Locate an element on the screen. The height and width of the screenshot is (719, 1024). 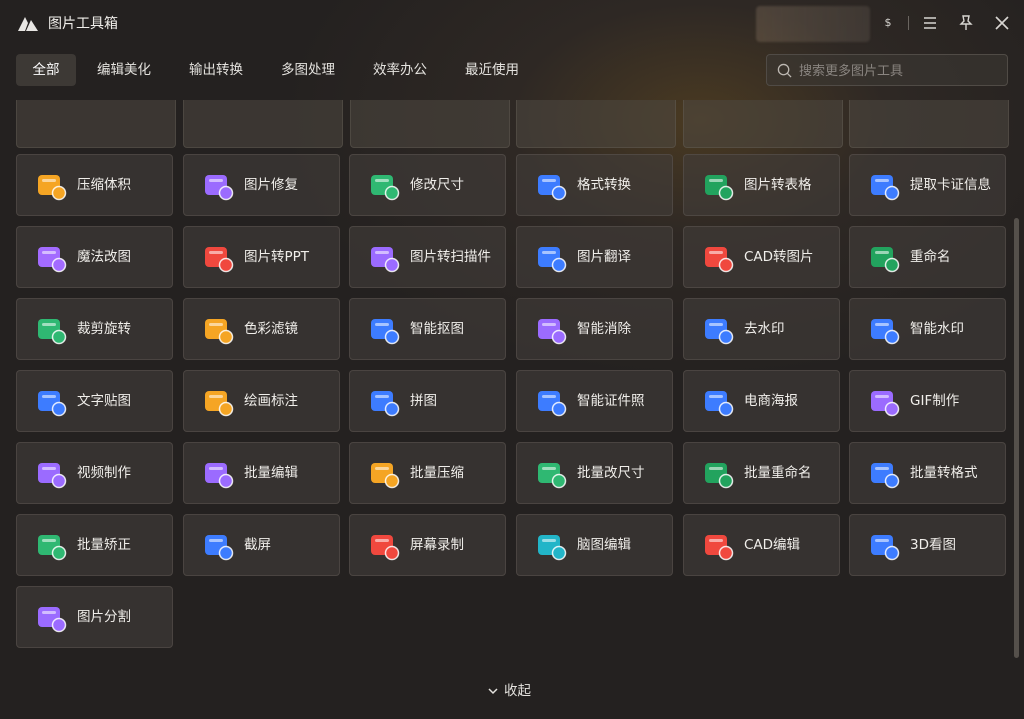
tool-card: 提取卡证信息 is located at coordinates (927, 185).